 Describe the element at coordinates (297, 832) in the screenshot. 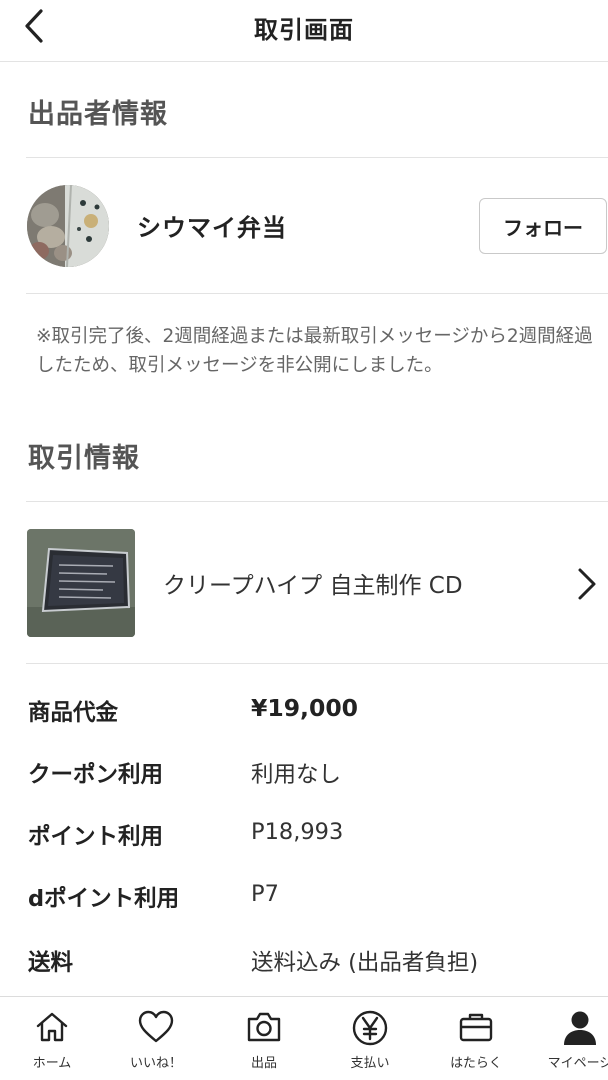

I see `points-value: P18,993` at that location.